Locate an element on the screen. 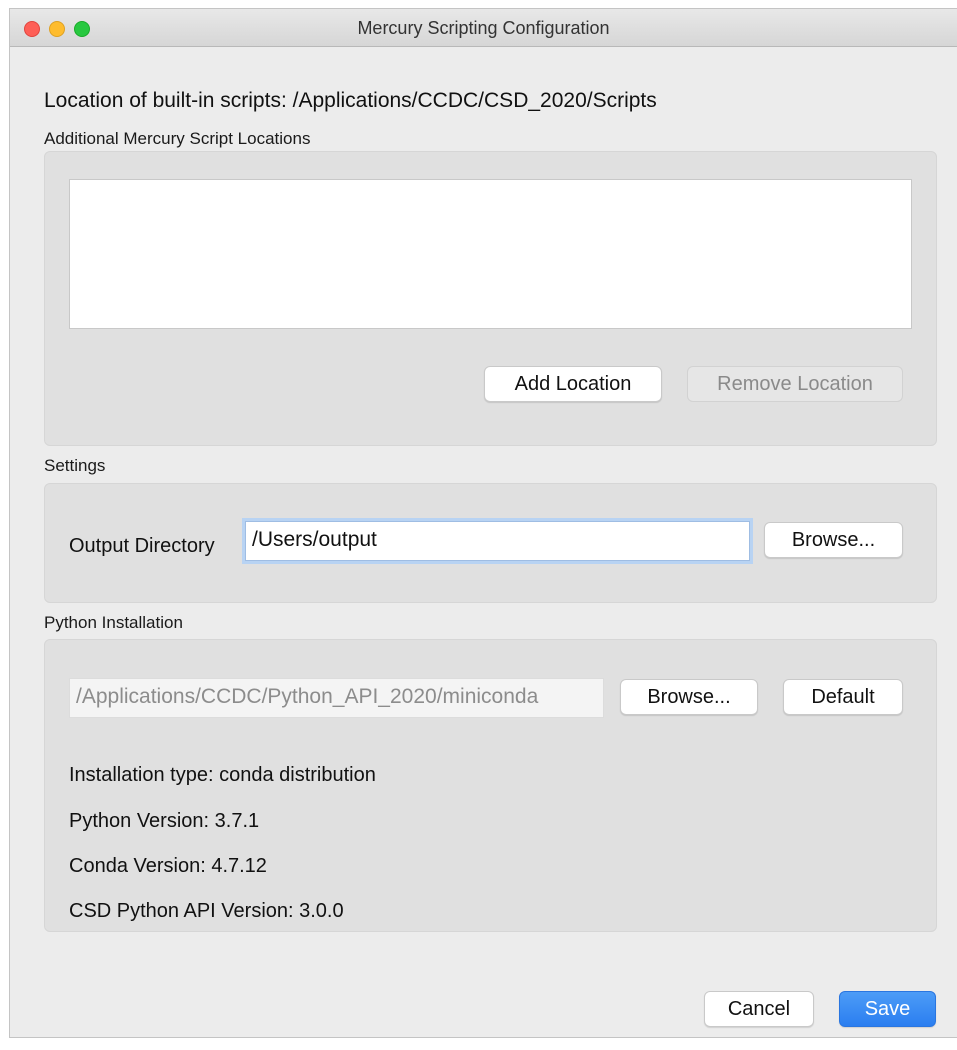 The height and width of the screenshot is (1050, 957). title-bar: Mercury Scripting Configuration is located at coordinates (483, 28).